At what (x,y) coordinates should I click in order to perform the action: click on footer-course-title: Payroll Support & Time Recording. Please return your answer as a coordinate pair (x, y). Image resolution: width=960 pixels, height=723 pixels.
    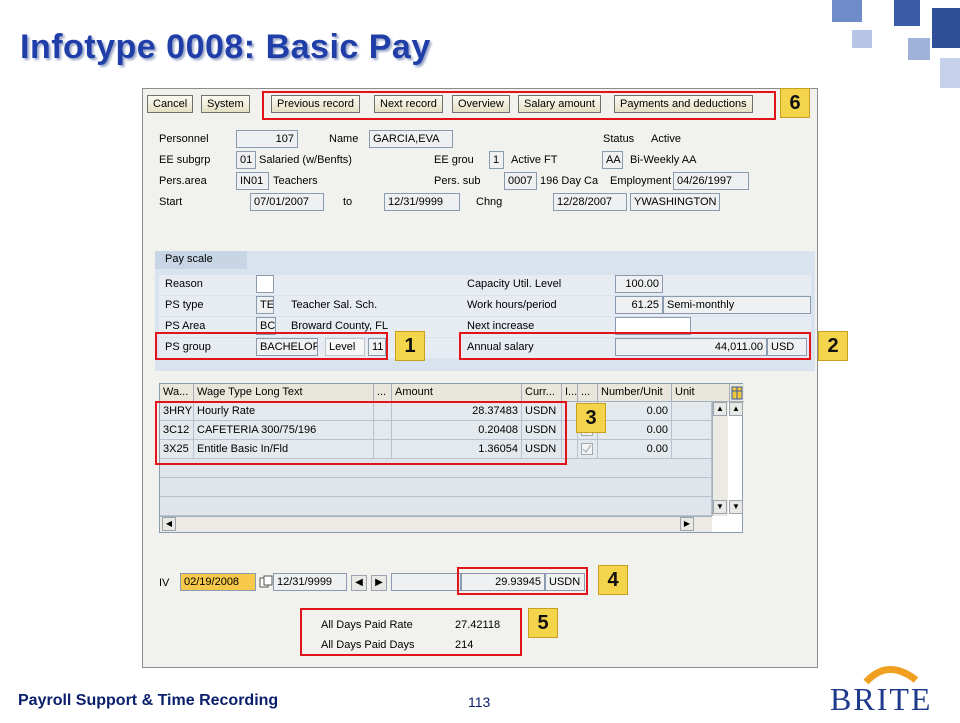
    Looking at the image, I should click on (148, 700).